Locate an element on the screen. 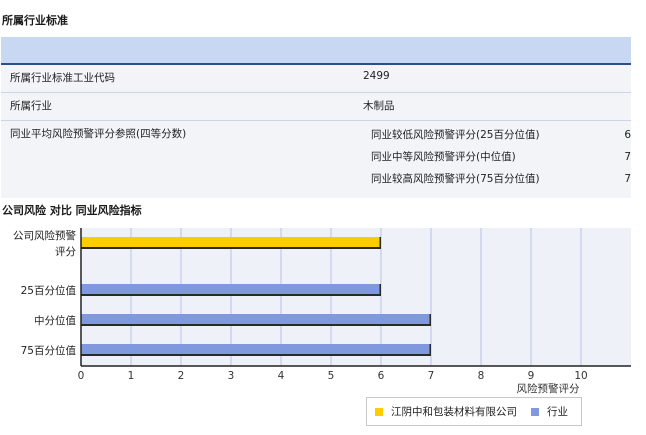 The image size is (646, 435). x-axis-label: 风险预警评分 is located at coordinates (548, 388).